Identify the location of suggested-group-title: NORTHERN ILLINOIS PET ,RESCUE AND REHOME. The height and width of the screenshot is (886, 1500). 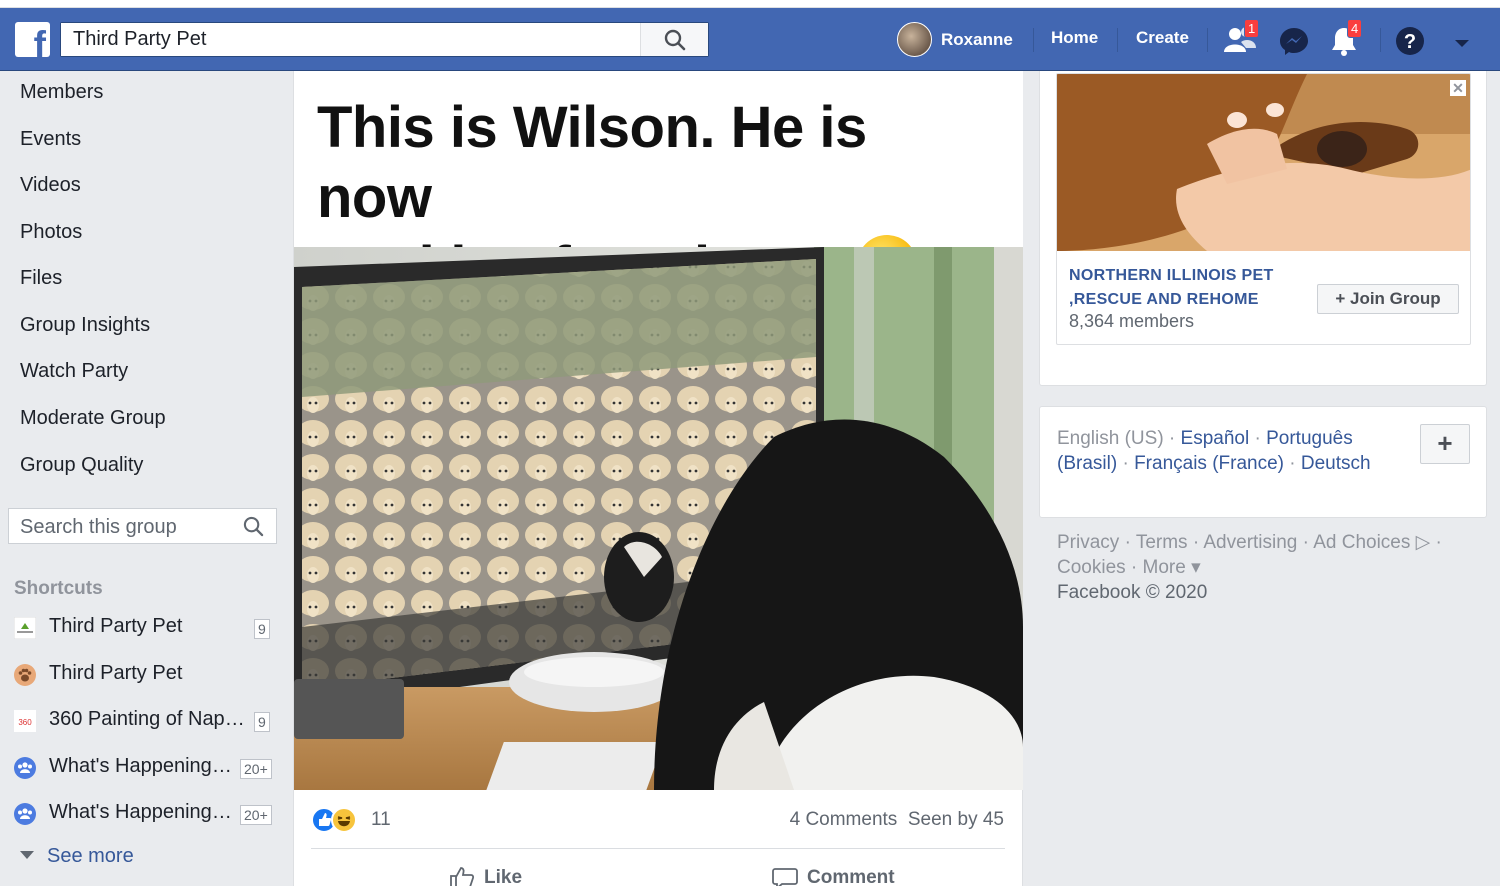
(1189, 288).